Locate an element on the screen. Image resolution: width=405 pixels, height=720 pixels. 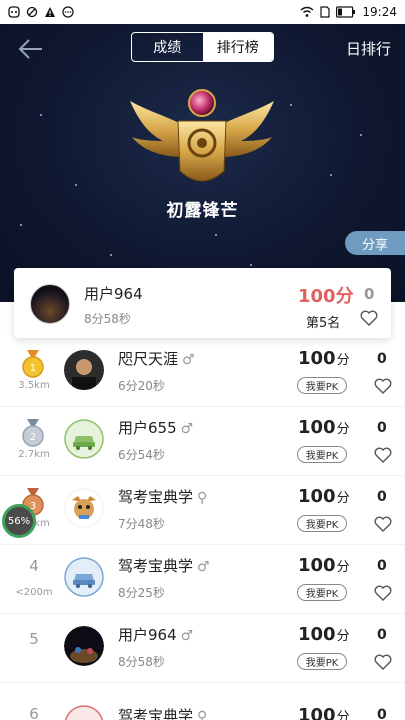
tab-leaderboard: 排行榜 is located at coordinates (237, 47).